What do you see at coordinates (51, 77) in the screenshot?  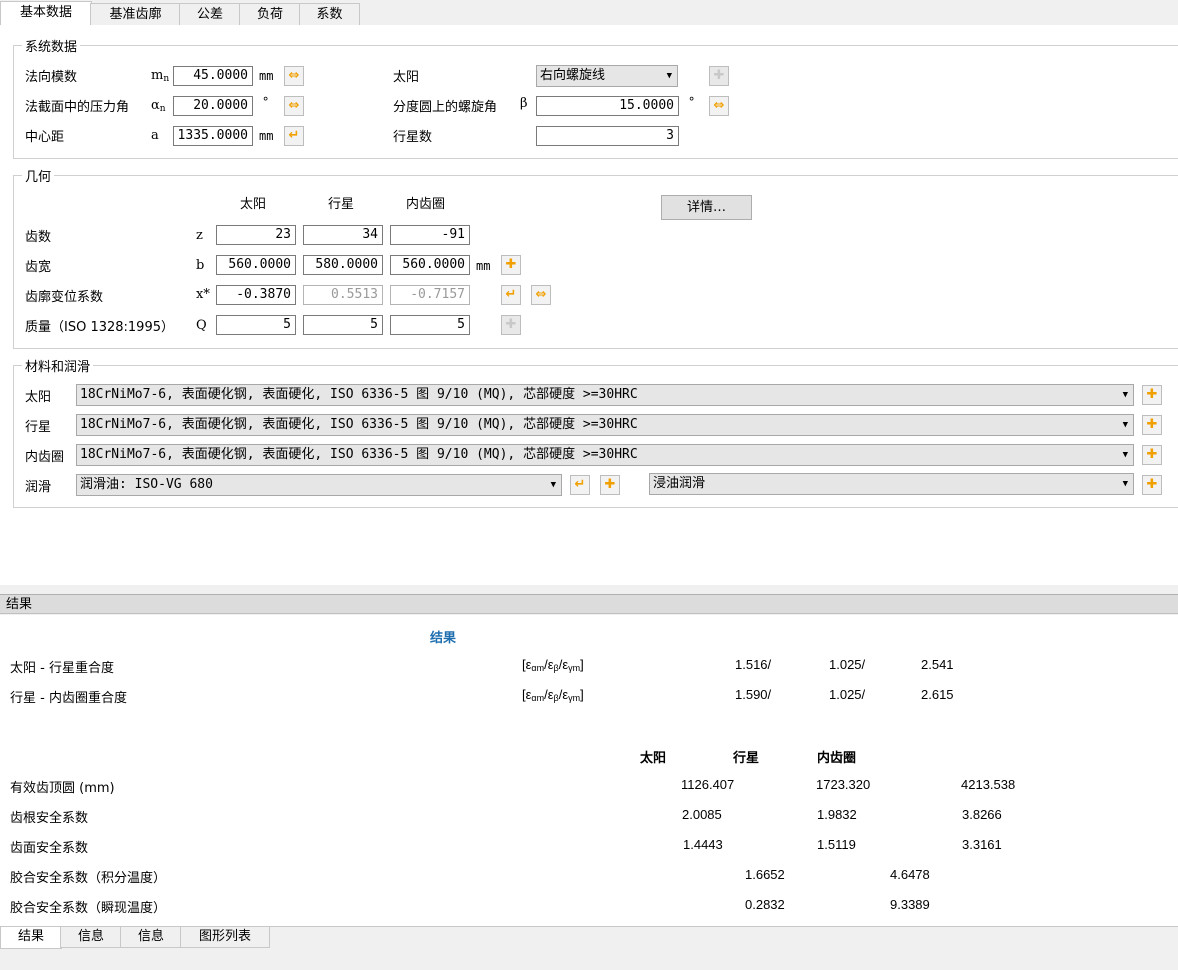 I see `normal-module-label: 法向模数` at bounding box center [51, 77].